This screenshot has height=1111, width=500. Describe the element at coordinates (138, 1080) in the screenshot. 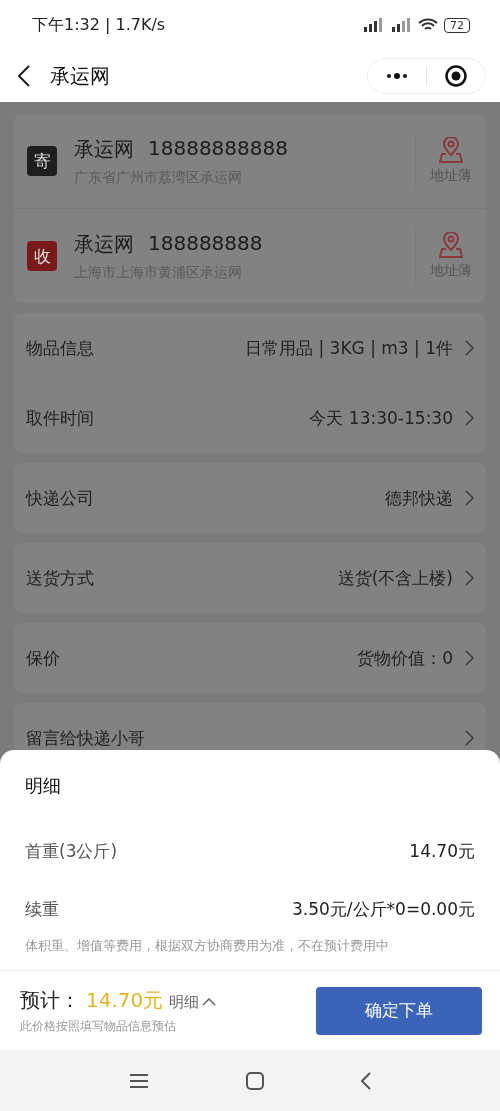

I see `menu-icon` at that location.